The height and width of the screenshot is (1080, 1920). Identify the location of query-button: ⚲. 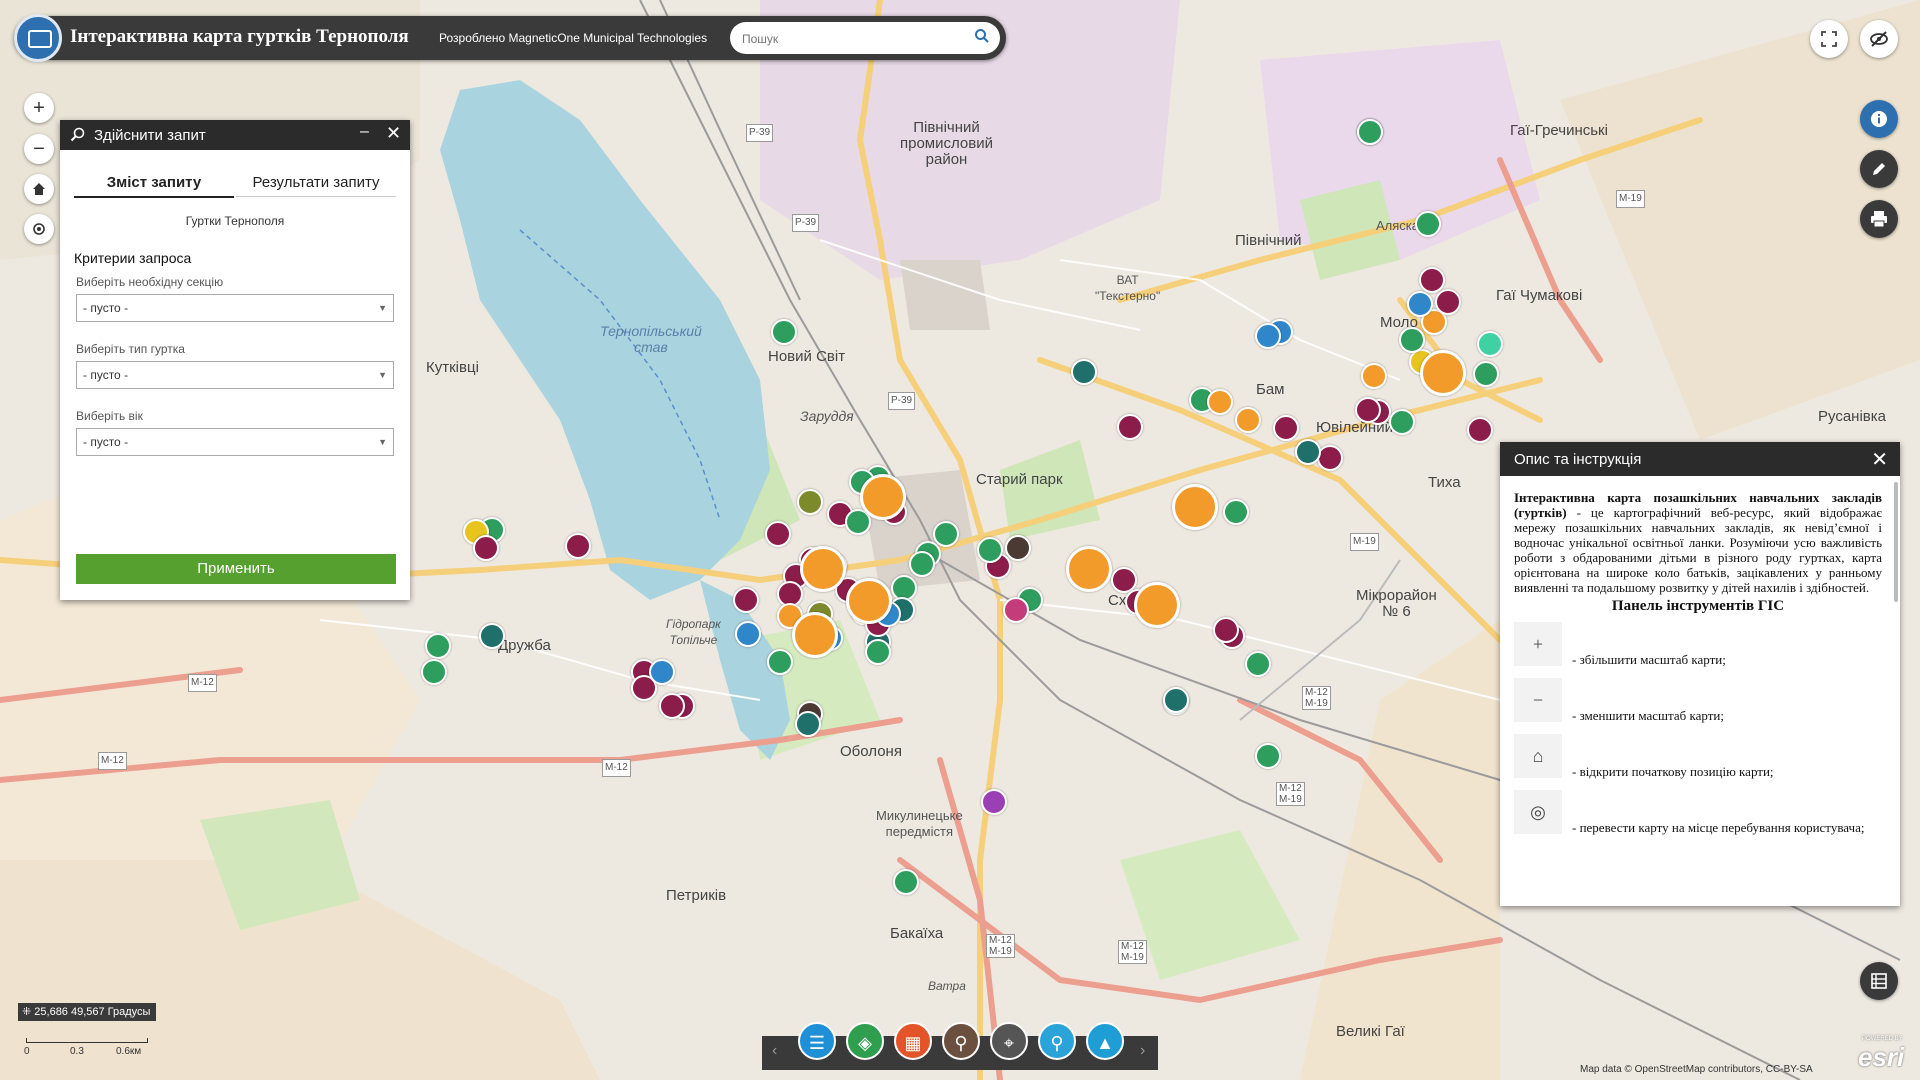
(961, 1041).